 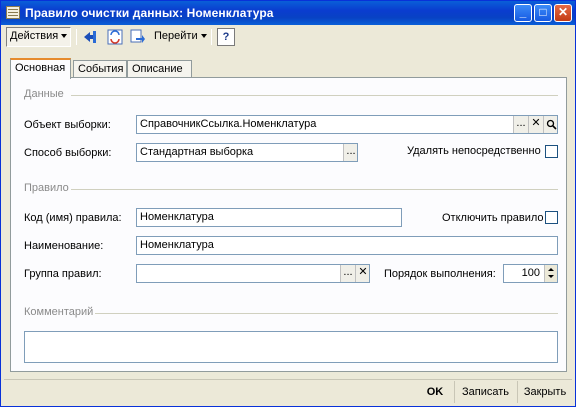 I want to click on object-clear-button: ✕, so click(x=535, y=124).